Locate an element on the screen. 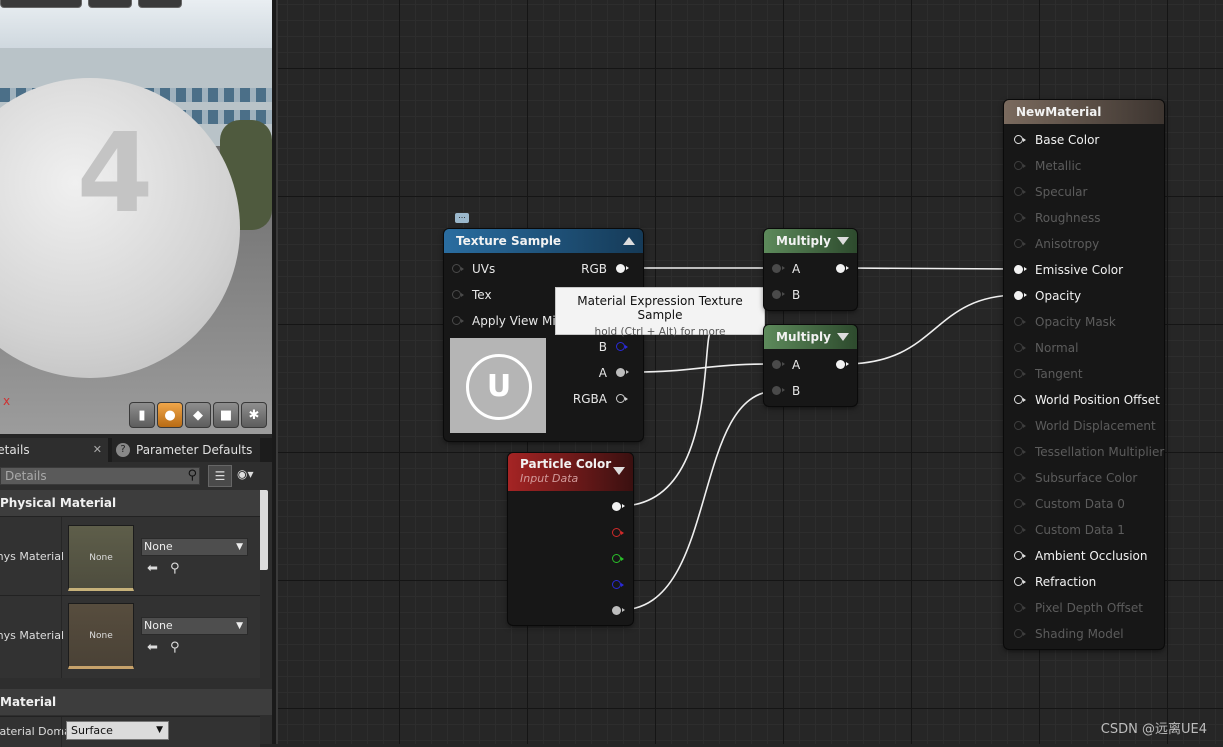  cylinder-preview-icon: ▮ is located at coordinates (142, 415).